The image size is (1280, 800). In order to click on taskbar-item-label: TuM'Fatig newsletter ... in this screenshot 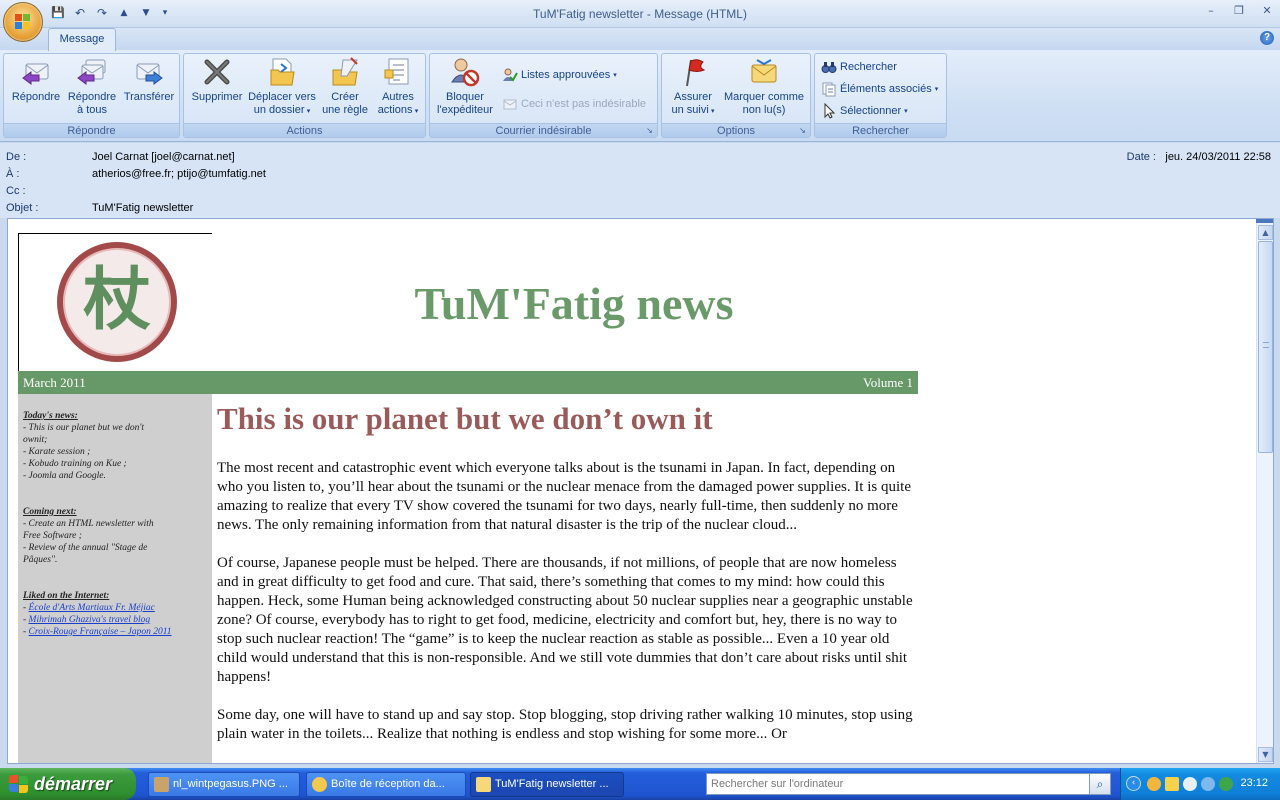, I will do `click(552, 784)`.